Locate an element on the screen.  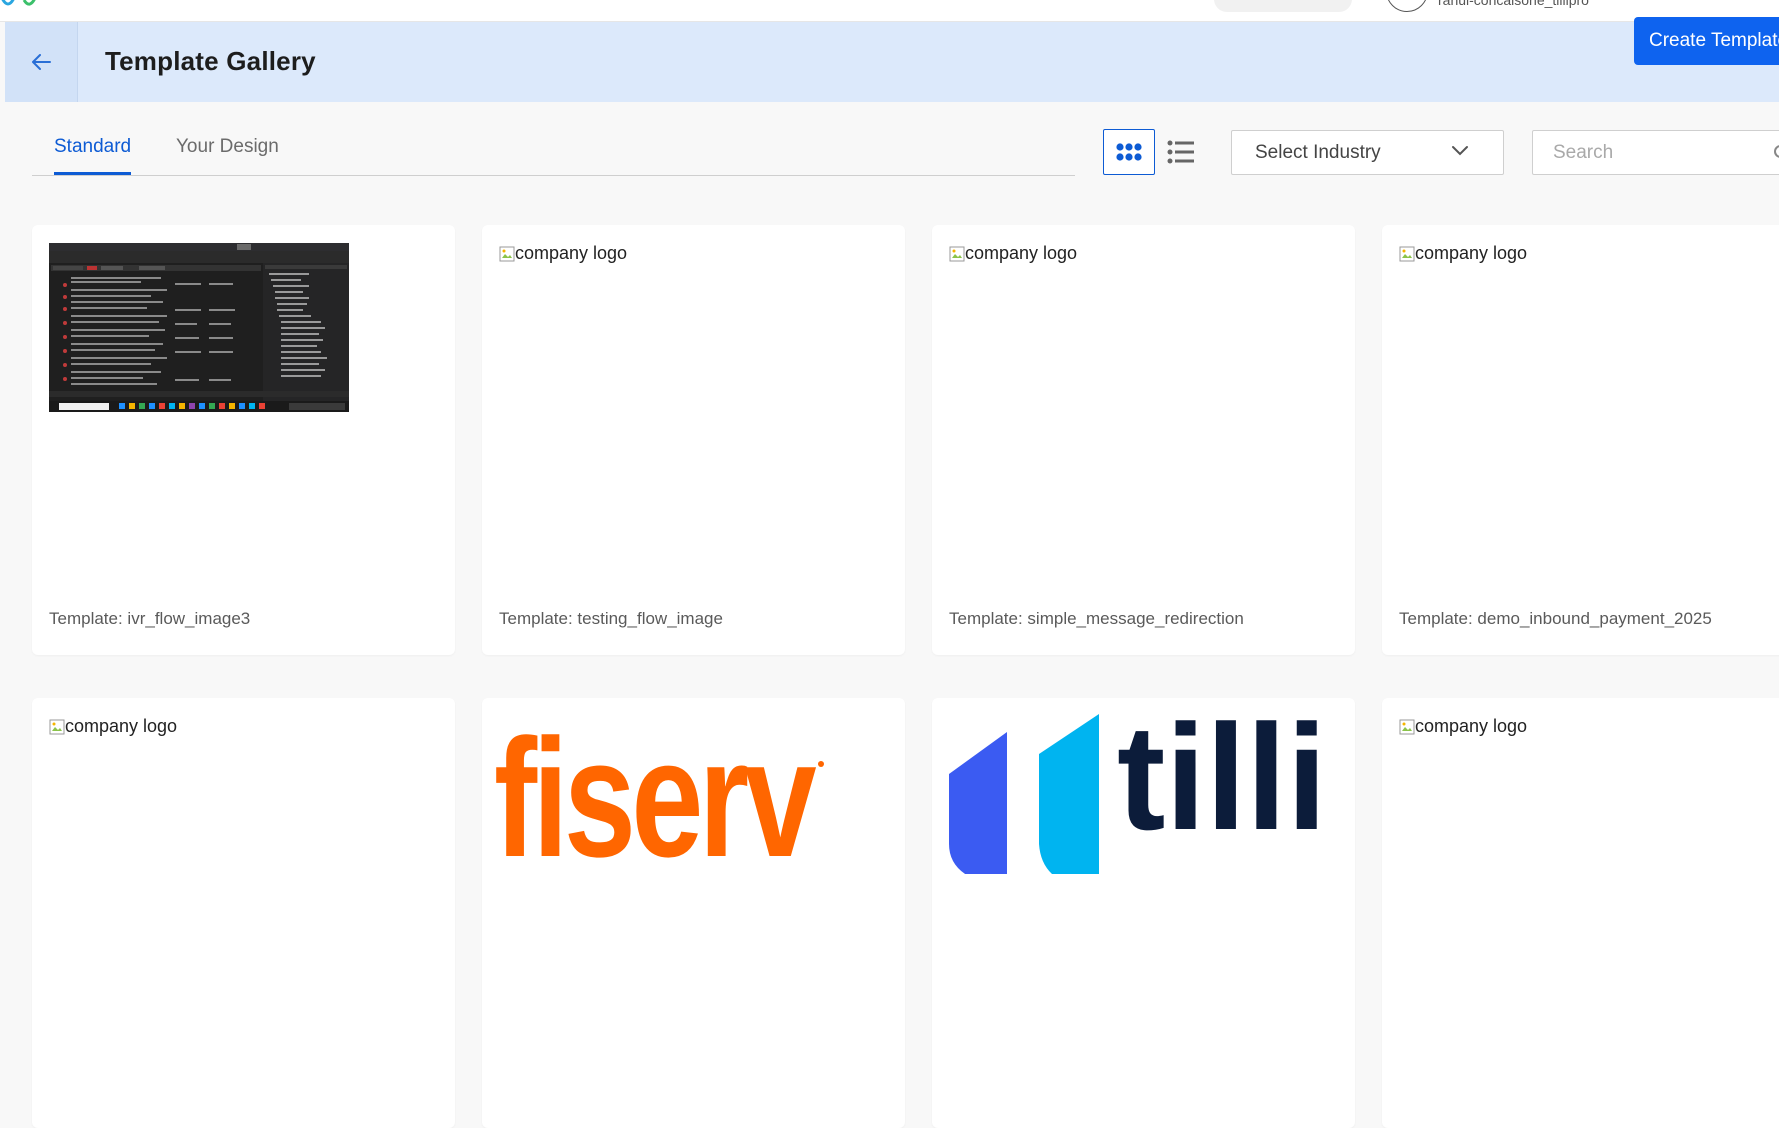
industry-select: Select Industry is located at coordinates (1367, 152).